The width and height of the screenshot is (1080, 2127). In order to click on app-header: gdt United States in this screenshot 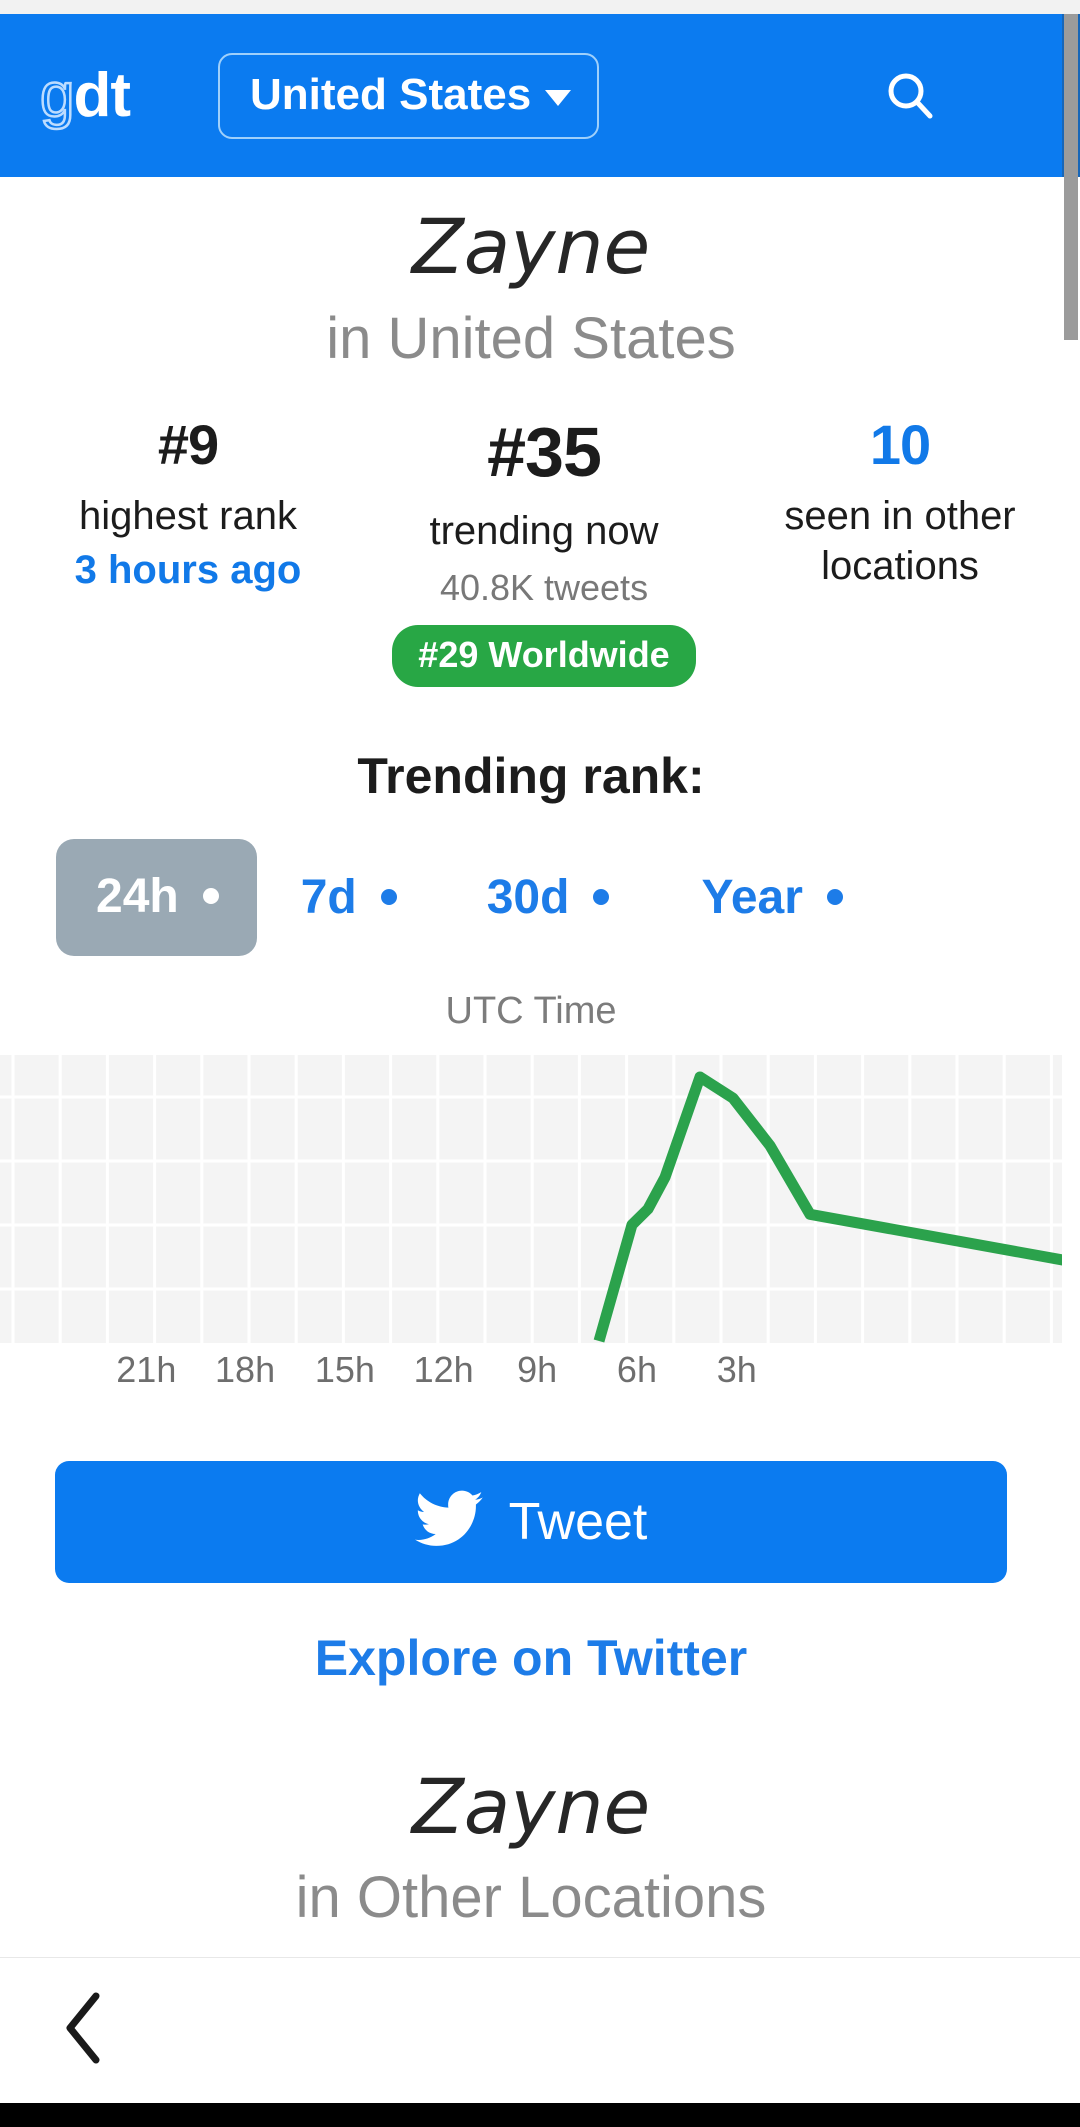, I will do `click(531, 95)`.